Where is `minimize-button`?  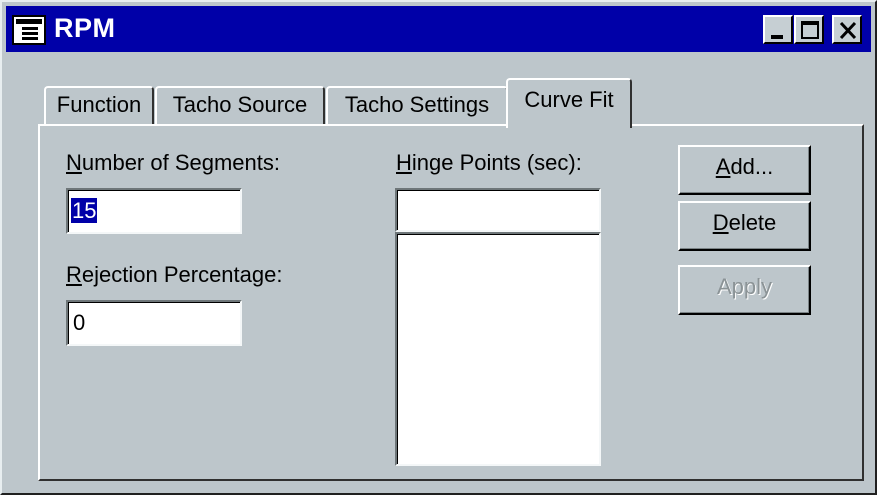
minimize-button is located at coordinates (778, 29).